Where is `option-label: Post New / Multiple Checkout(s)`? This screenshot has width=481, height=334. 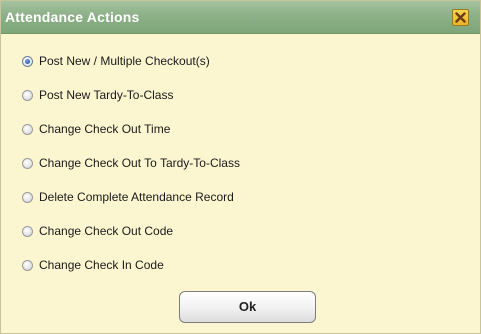
option-label: Post New / Multiple Checkout(s) is located at coordinates (124, 61).